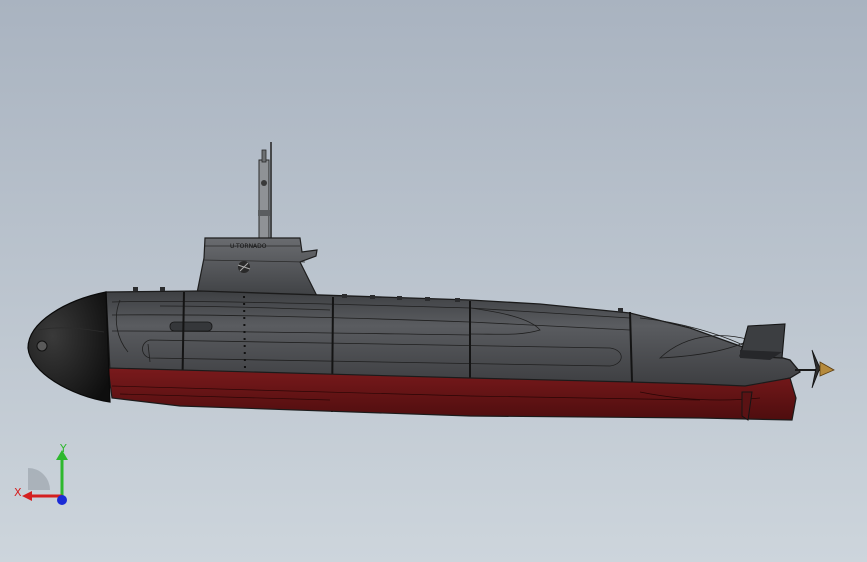  Describe the element at coordinates (248, 246) in the screenshot. I see `sail-hull-number: U-TORNADO` at that location.